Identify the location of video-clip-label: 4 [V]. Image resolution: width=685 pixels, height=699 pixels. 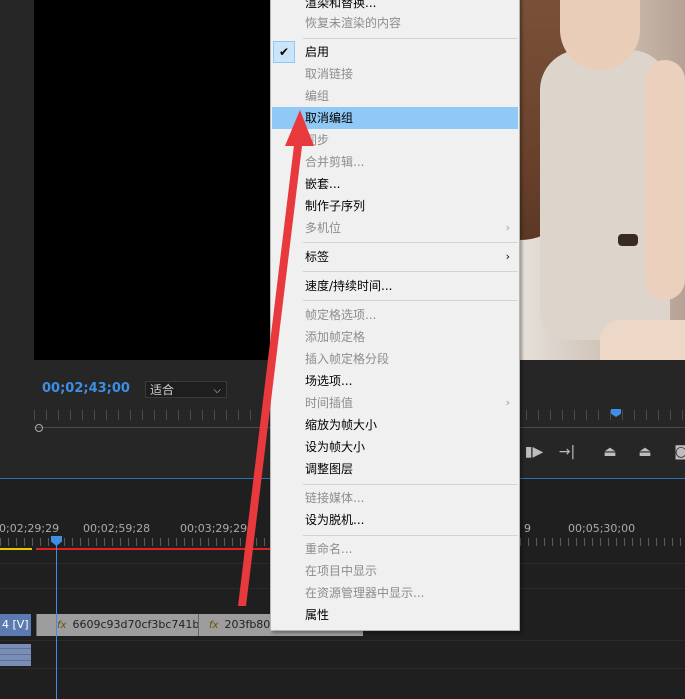
(15, 625).